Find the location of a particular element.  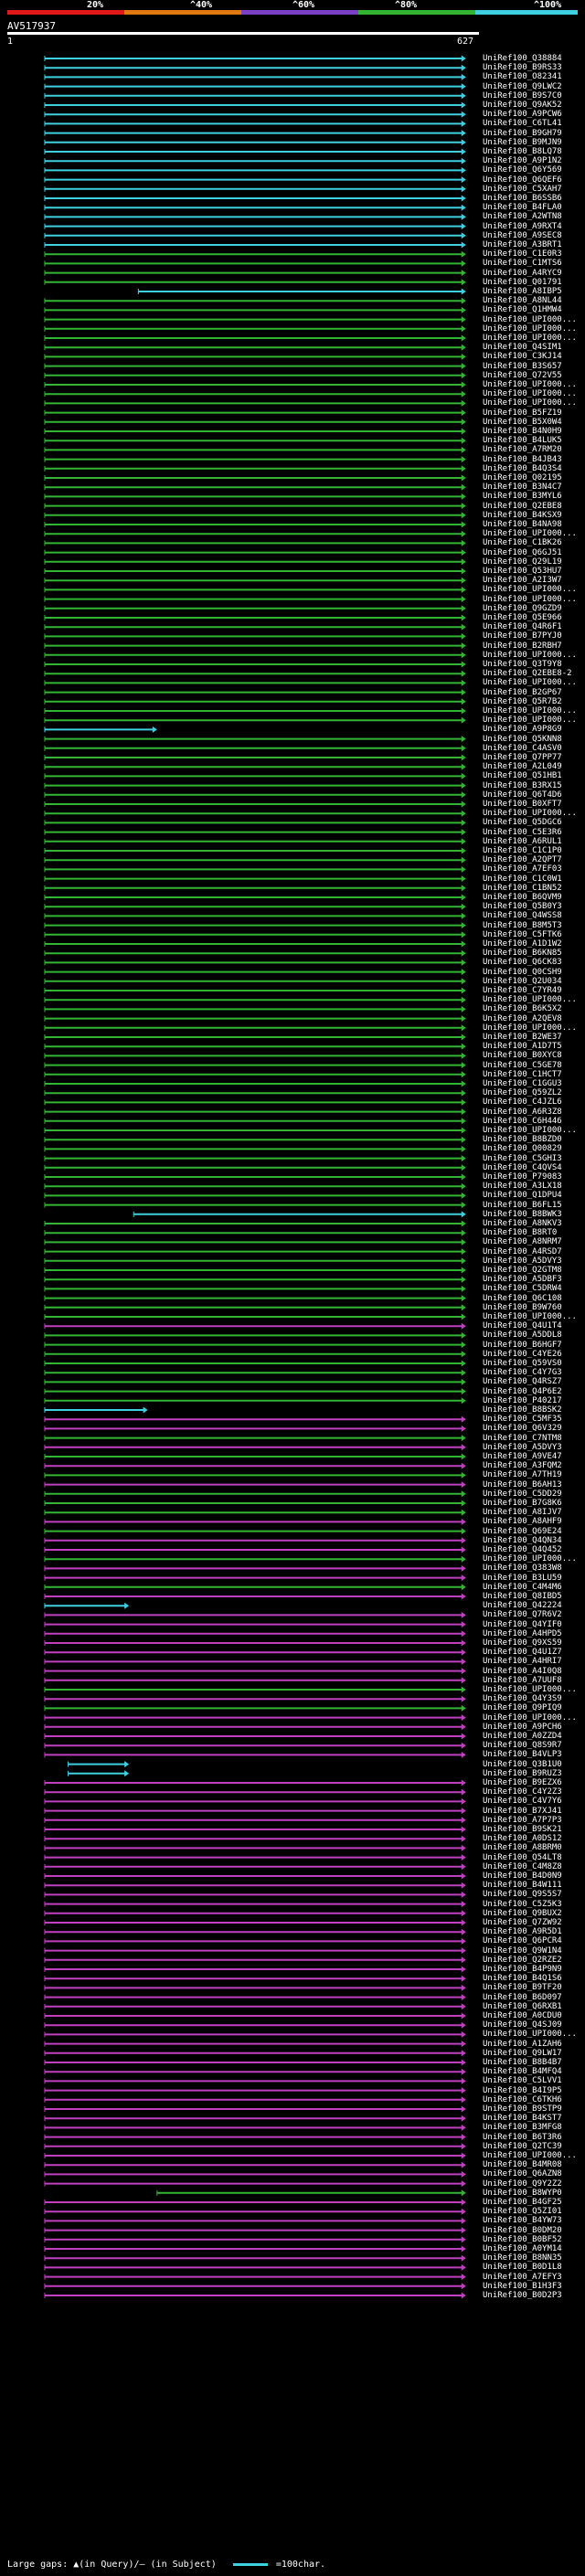

hit-label-link: UniRef100_A2I3W7 is located at coordinates (522, 580).